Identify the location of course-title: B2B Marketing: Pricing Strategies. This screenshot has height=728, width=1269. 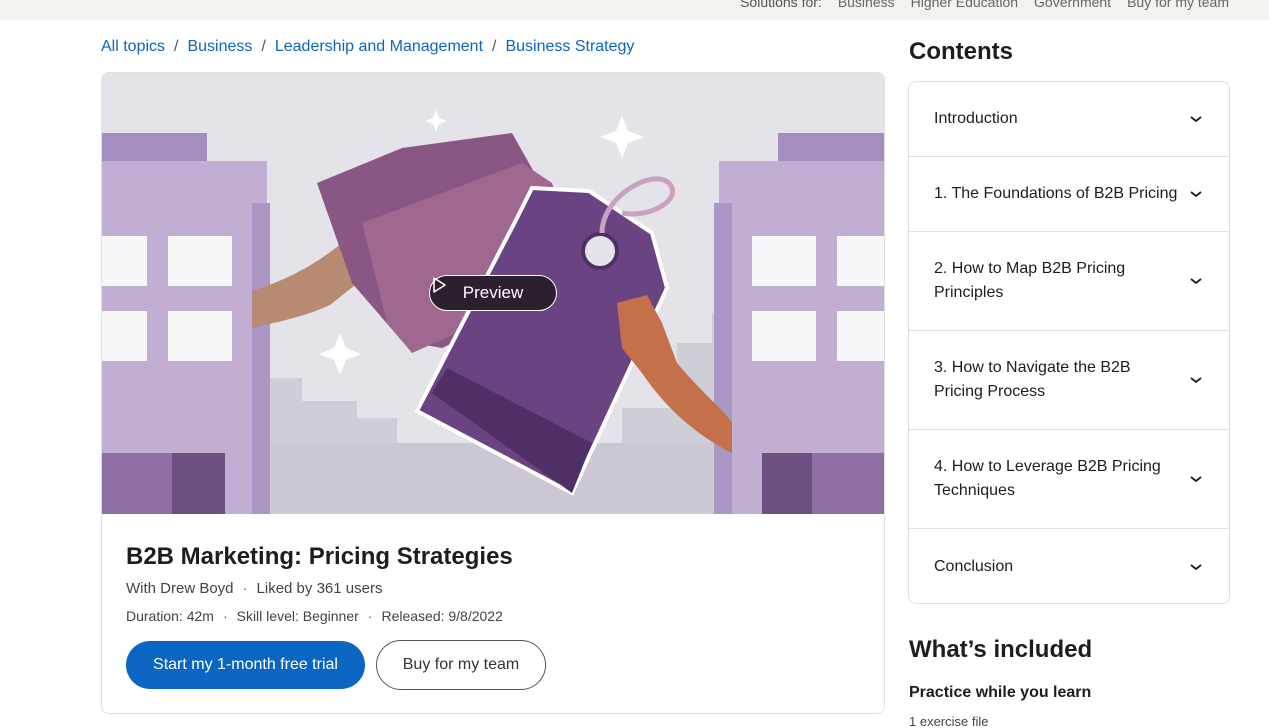
(319, 556).